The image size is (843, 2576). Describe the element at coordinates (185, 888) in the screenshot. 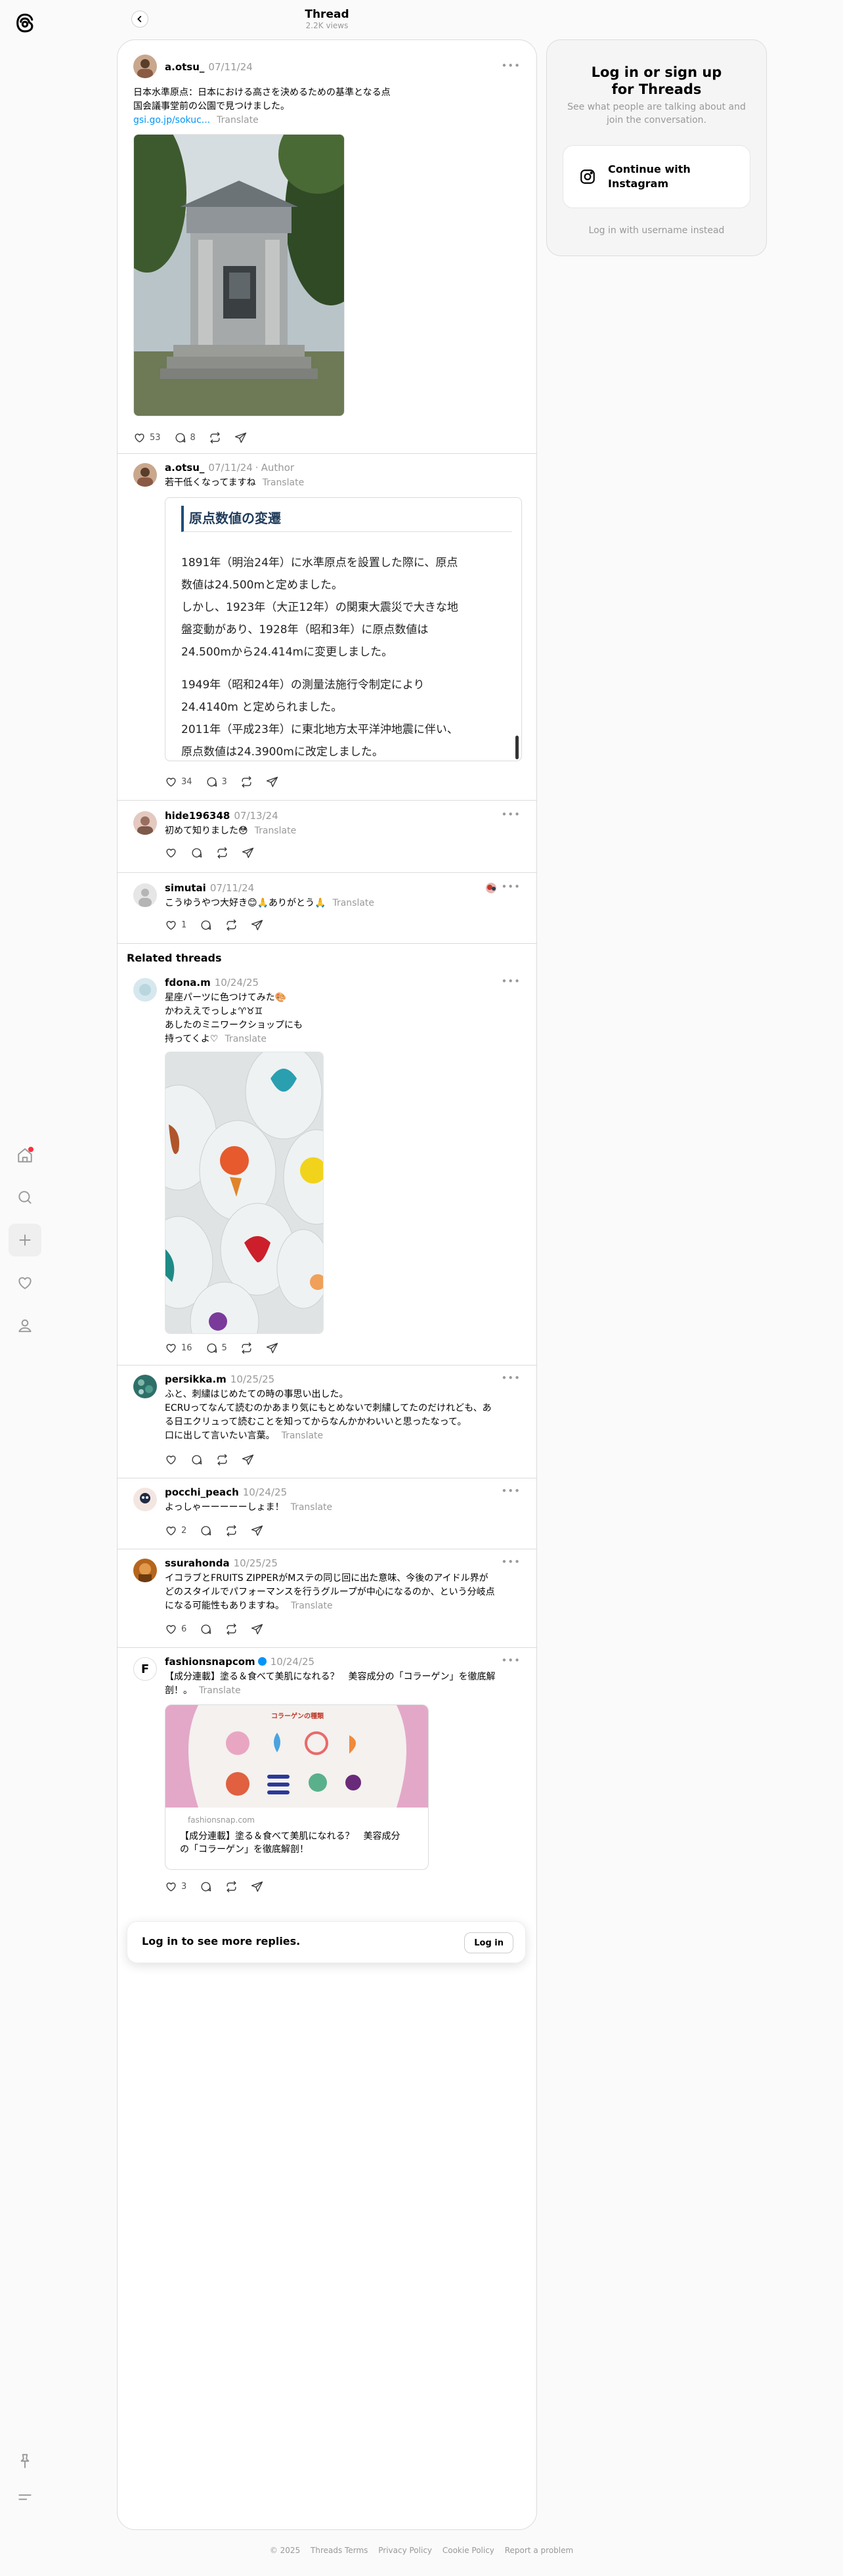

I see `username: simutai` at that location.